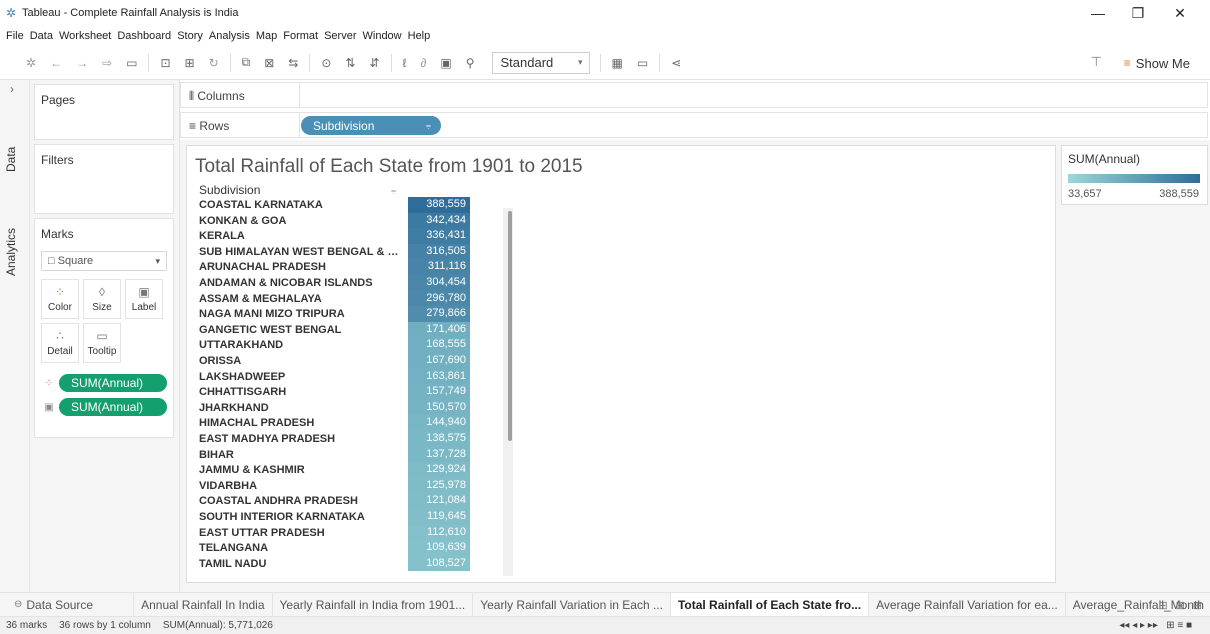 The width and height of the screenshot is (1210, 634). Describe the element at coordinates (1180, 605) in the screenshot. I see `new-dashboard-icon: ⊞` at that location.